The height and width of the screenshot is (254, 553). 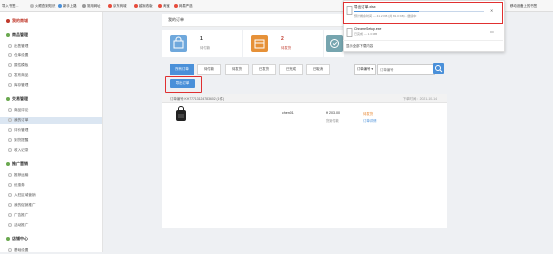 What do you see at coordinates (55, 225) in the screenshot?
I see `sidebar-item: 活动推广` at bounding box center [55, 225].